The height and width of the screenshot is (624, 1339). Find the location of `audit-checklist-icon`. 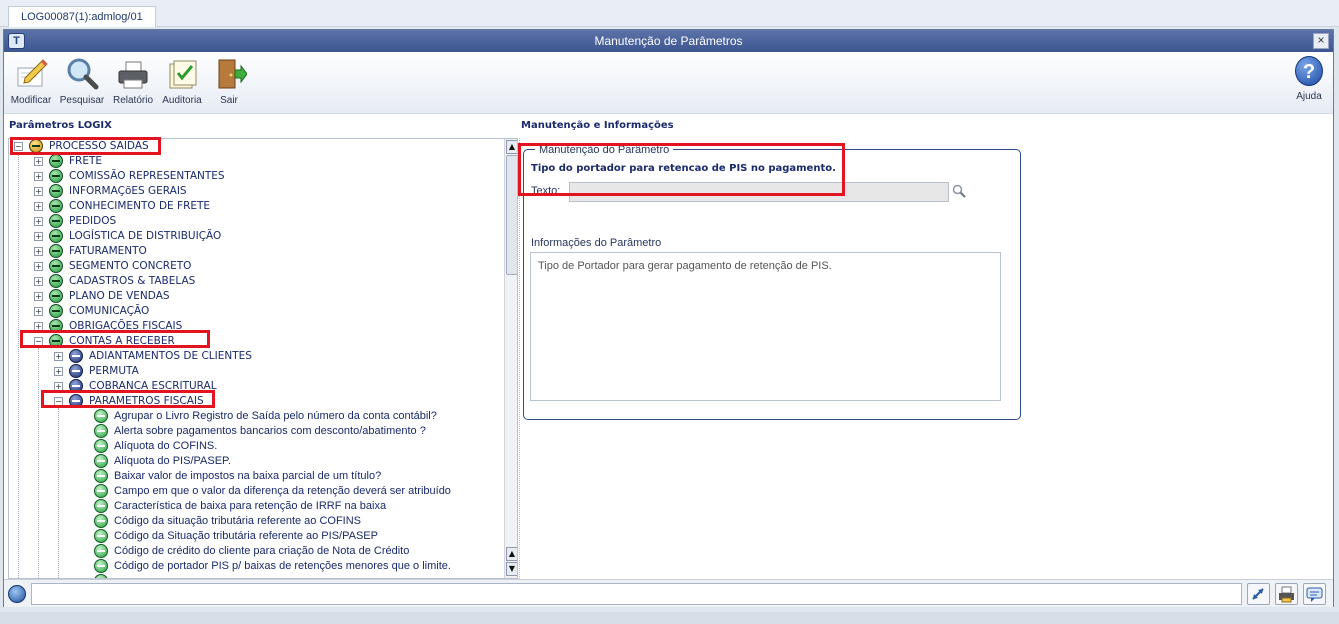

audit-checklist-icon is located at coordinates (182, 74).